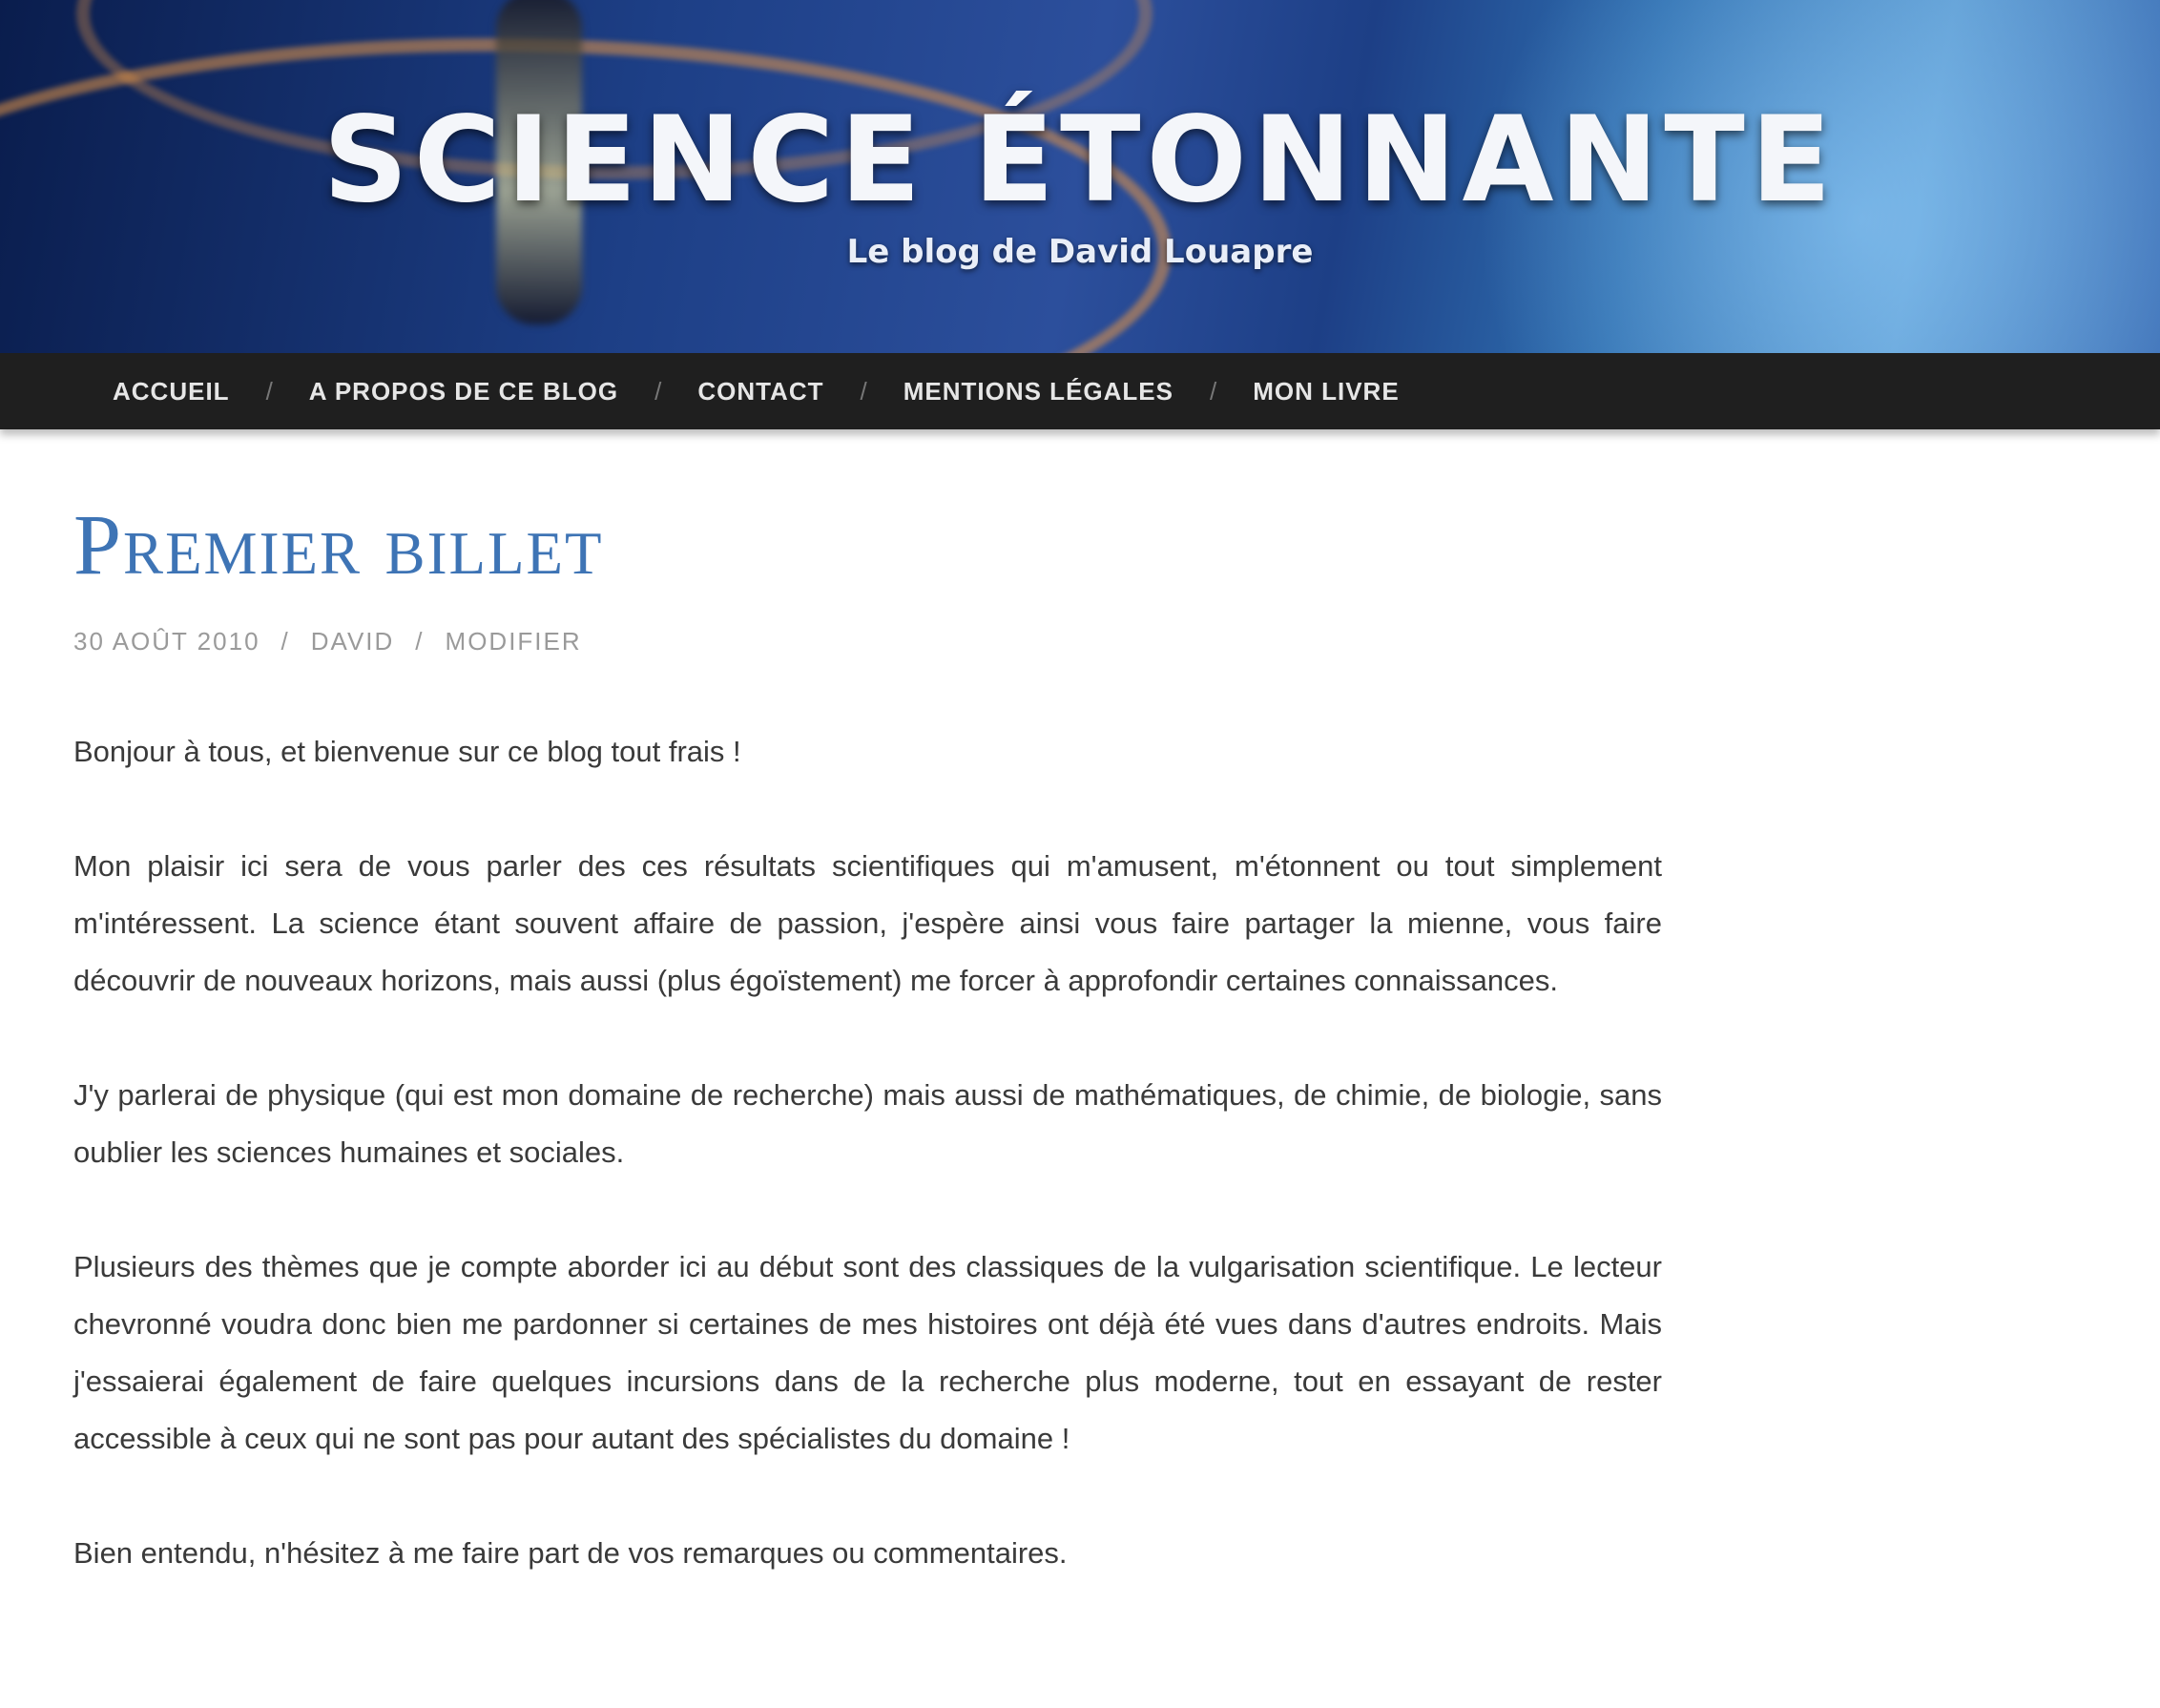 This screenshot has width=2160, height=1708. Describe the element at coordinates (166, 641) in the screenshot. I see `post-date-link: 30 AOÛT 2010` at that location.